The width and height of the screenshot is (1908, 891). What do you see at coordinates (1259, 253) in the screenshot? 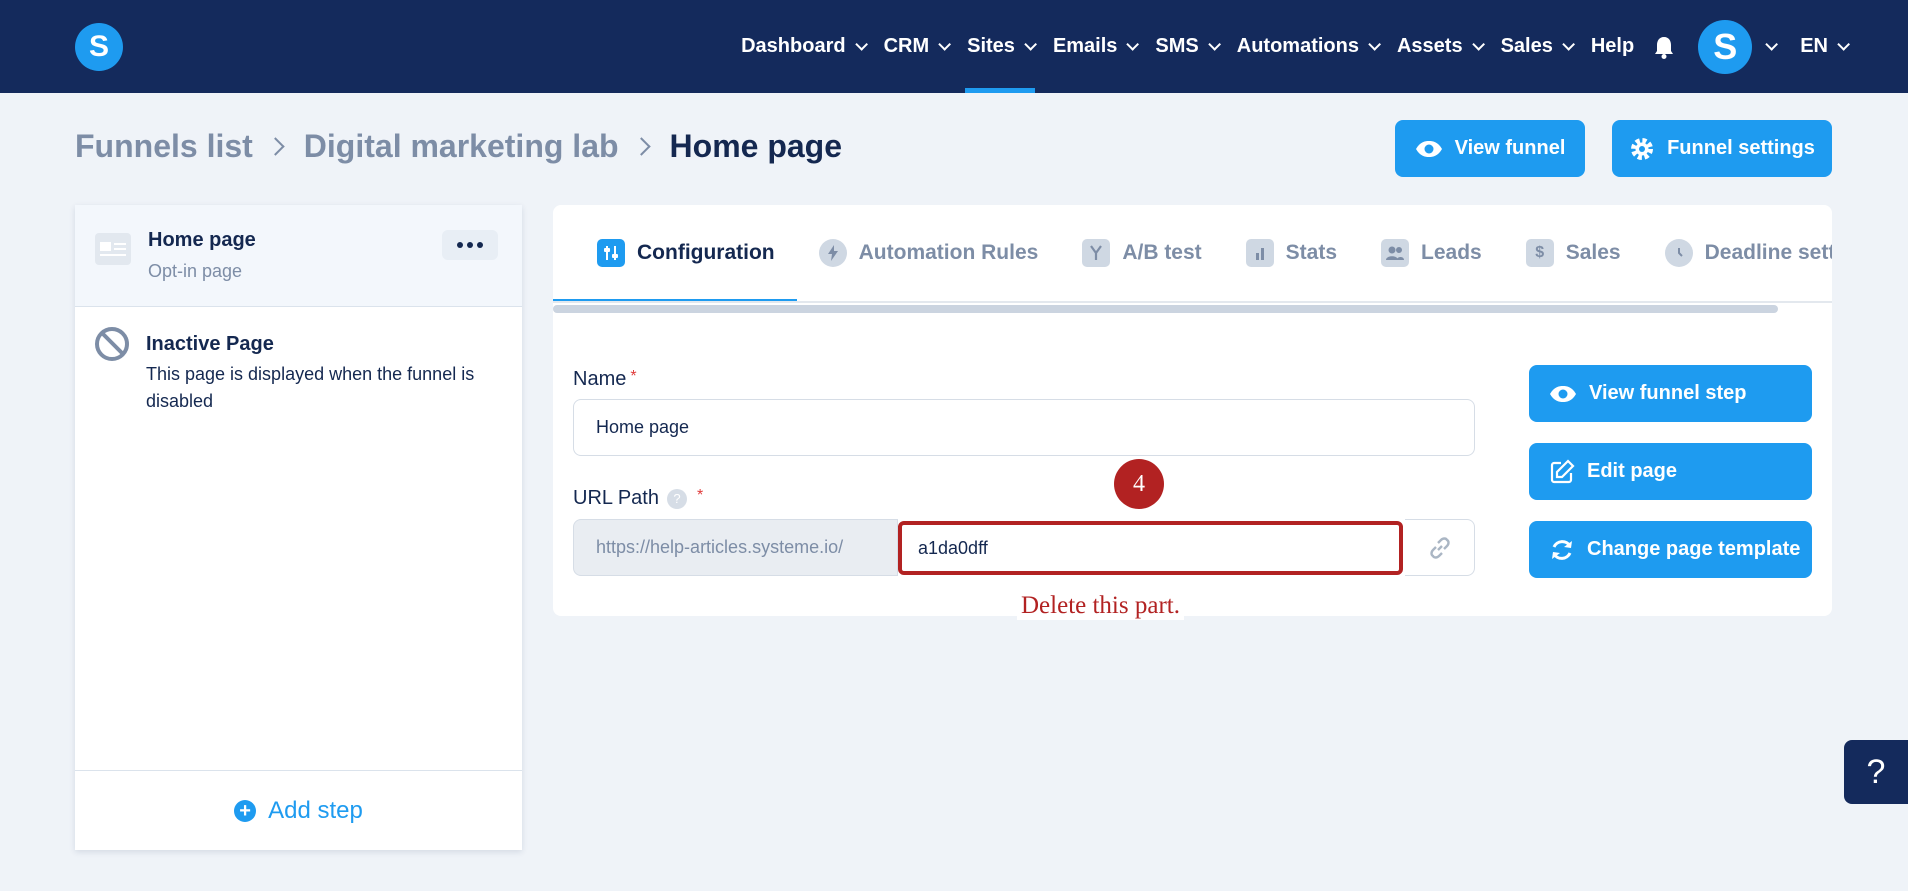
I see `bar-chart-icon` at bounding box center [1259, 253].